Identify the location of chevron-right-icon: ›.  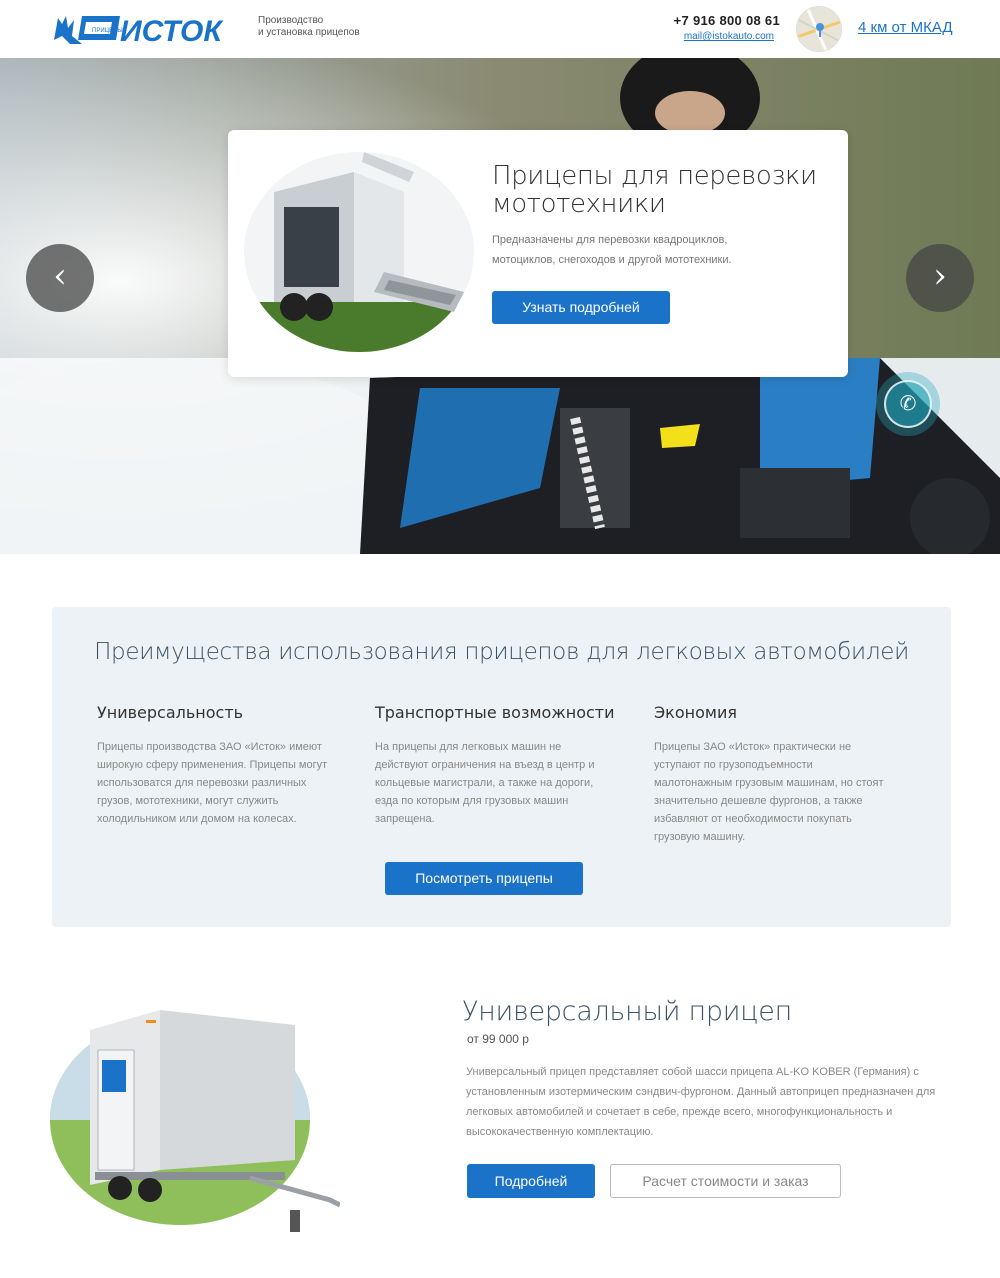
(940, 276).